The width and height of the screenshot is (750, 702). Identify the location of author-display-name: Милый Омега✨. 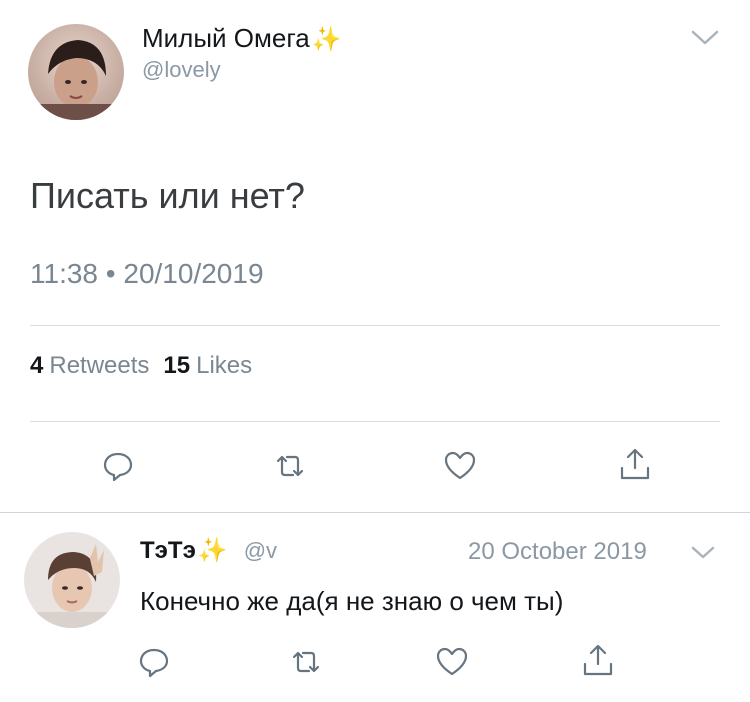
(242, 39).